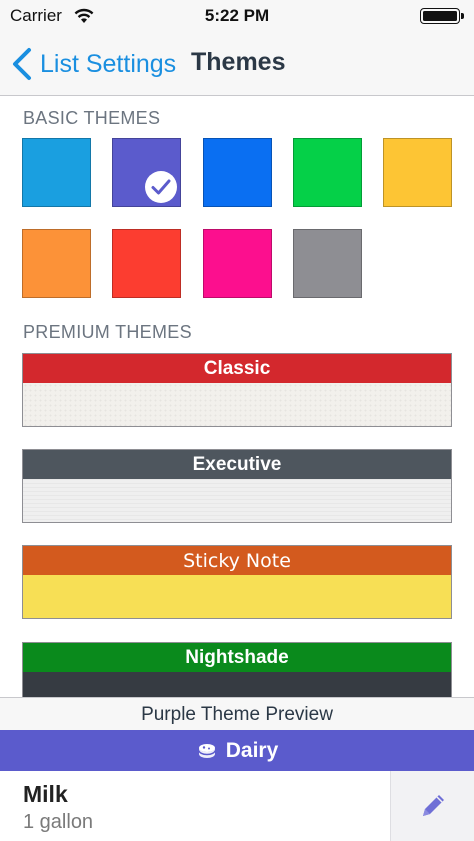 This screenshot has width=474, height=841. What do you see at coordinates (206, 750) in the screenshot?
I see `cheese-icon` at bounding box center [206, 750].